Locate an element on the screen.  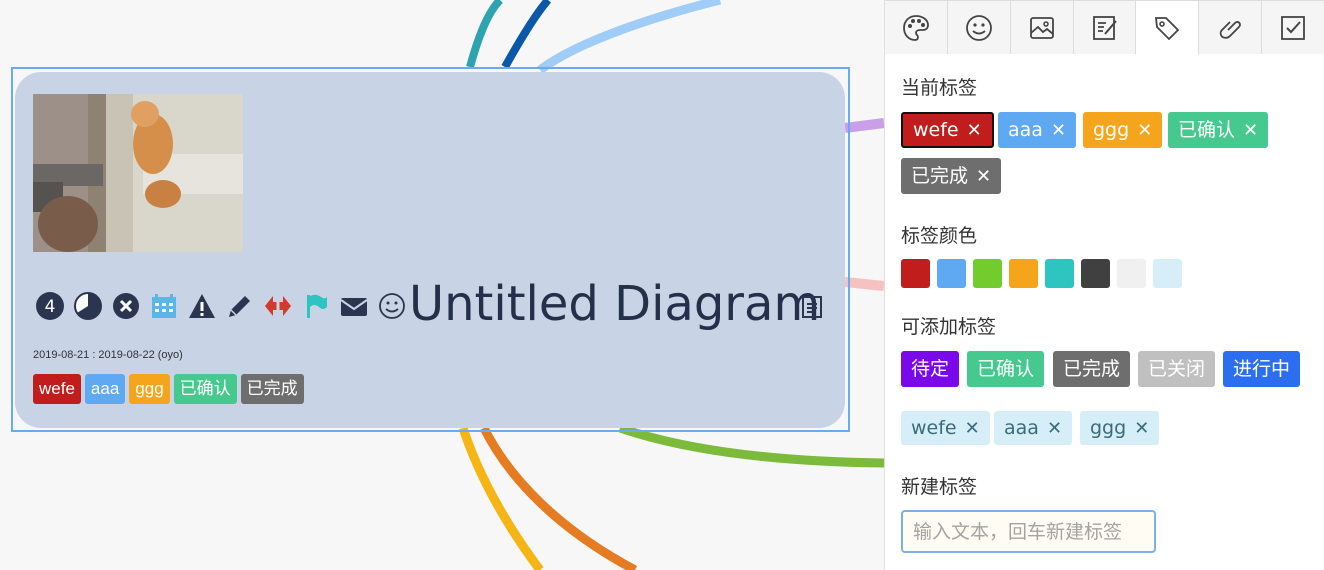
custom-tag: wefe ✕ is located at coordinates (945, 428).